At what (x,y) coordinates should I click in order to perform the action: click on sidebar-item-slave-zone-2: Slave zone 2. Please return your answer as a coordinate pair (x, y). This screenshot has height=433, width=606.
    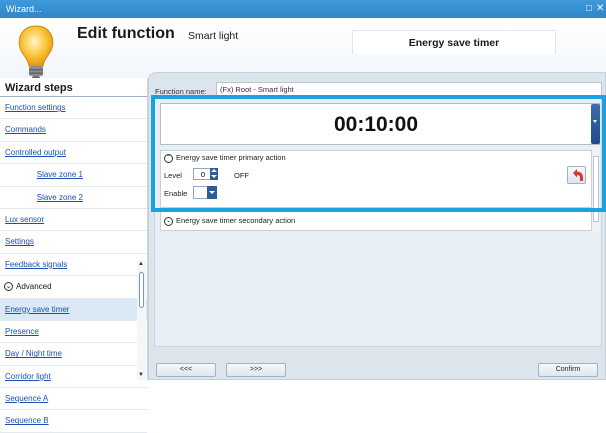
    Looking at the image, I should click on (73, 198).